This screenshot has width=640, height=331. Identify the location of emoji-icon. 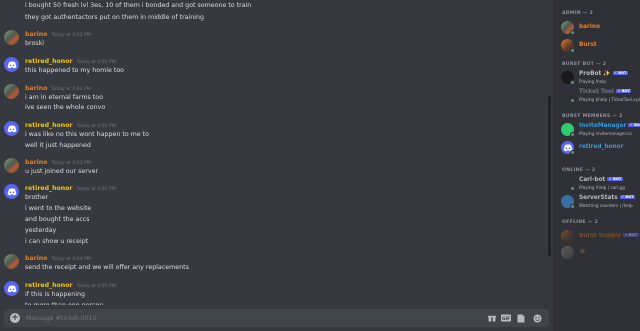
(537, 318).